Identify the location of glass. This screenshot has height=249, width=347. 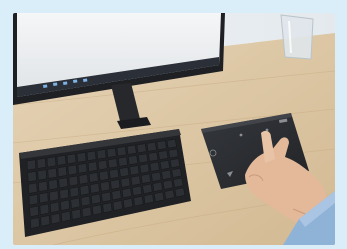
(297, 37).